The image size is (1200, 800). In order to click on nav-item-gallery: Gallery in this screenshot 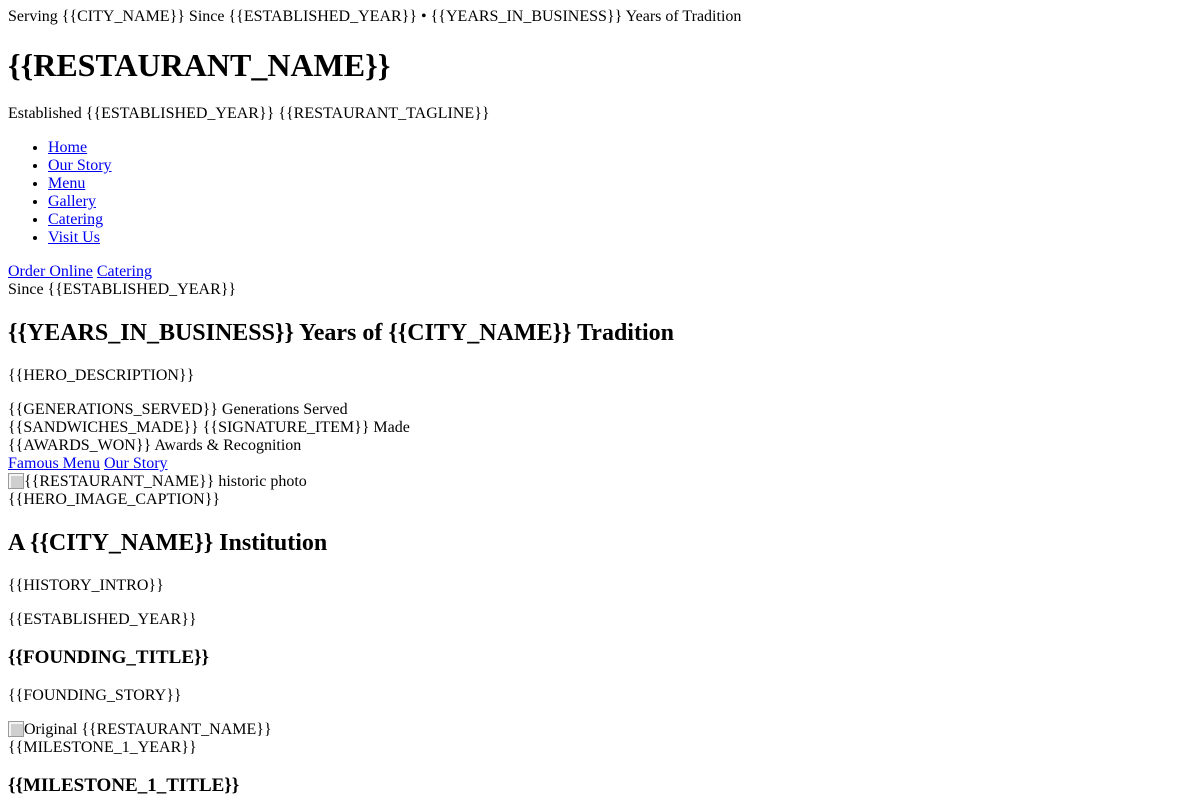, I will do `click(620, 202)`.